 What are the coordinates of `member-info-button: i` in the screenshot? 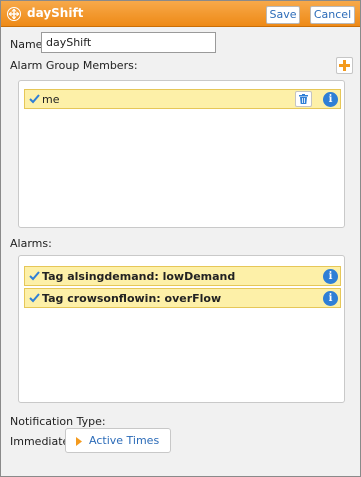 It's located at (330, 99).